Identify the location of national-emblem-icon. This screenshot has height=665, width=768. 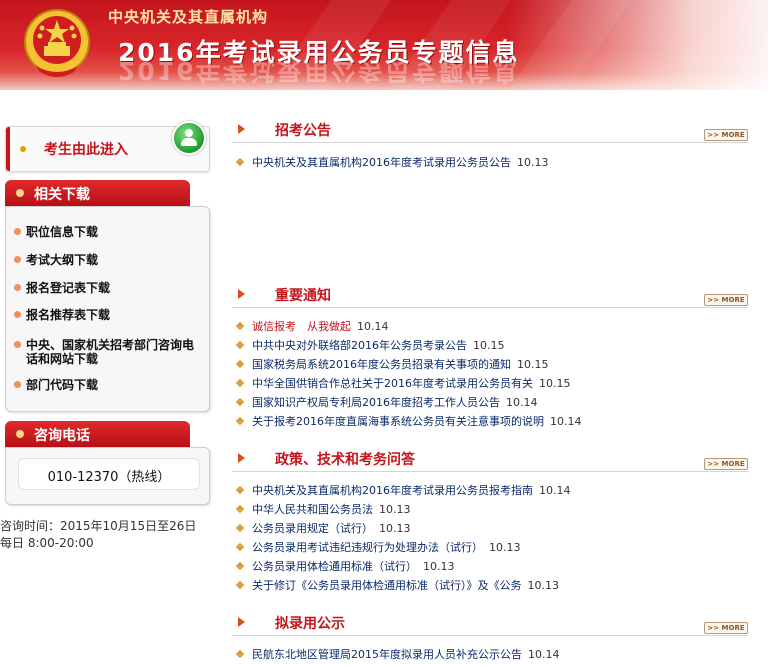
(57, 43).